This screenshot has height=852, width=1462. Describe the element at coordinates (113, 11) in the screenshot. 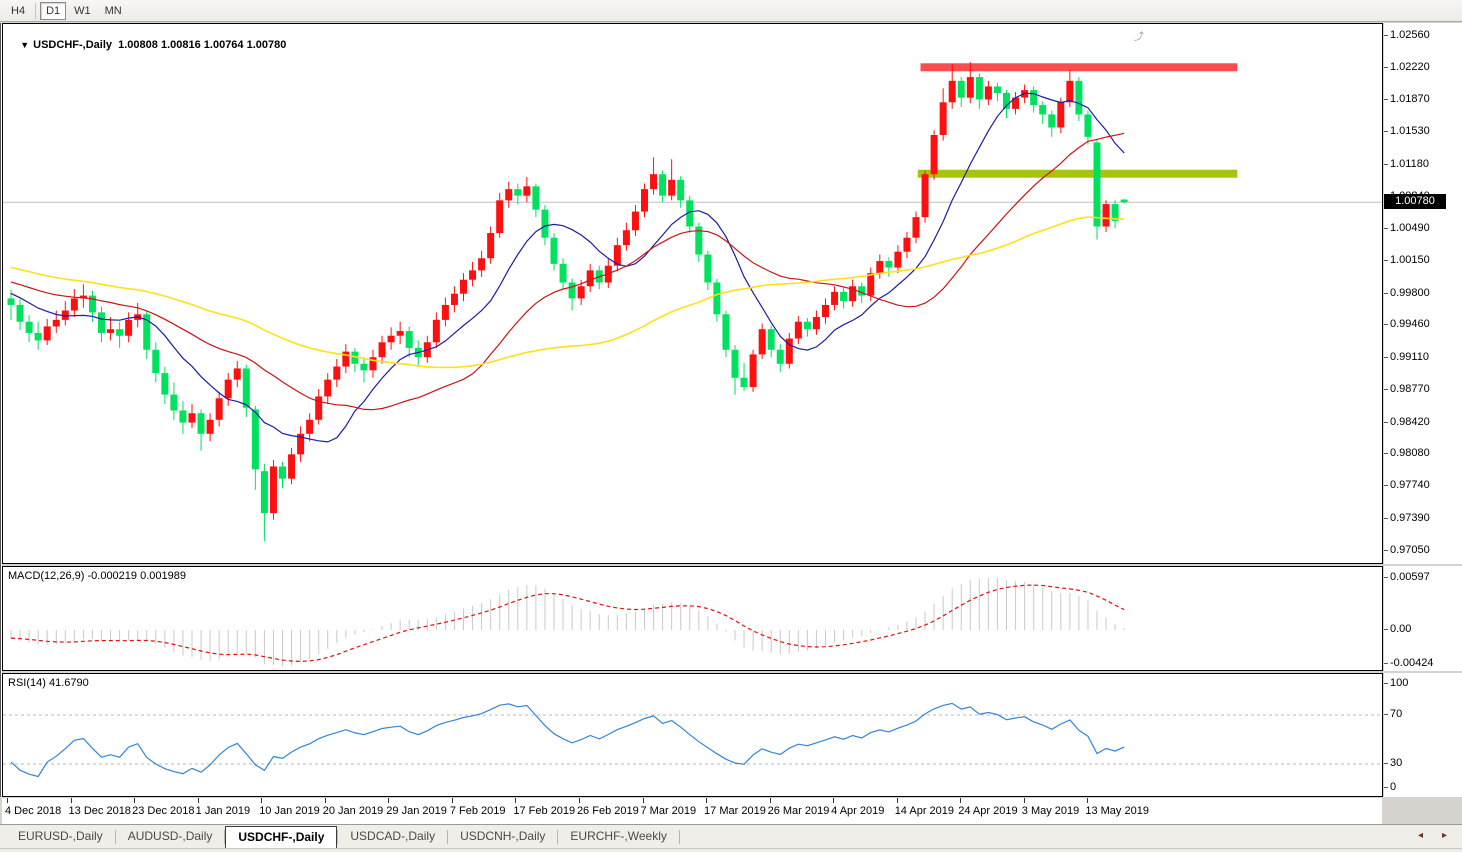

I see `timeframe-button-mn: MN` at that location.